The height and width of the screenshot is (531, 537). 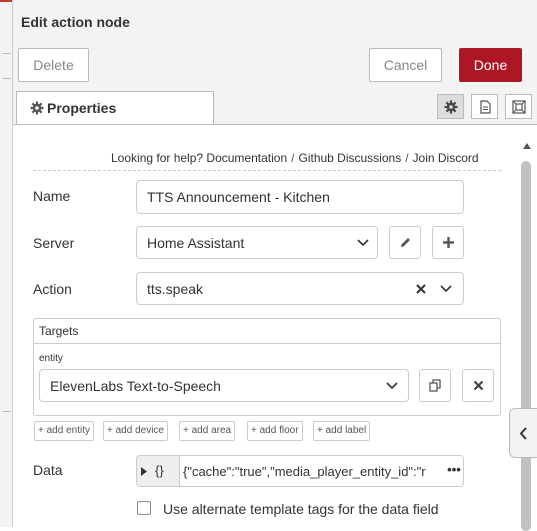 I want to click on entity-select: ElevenLabs Text-to-Speech, so click(x=224, y=385).